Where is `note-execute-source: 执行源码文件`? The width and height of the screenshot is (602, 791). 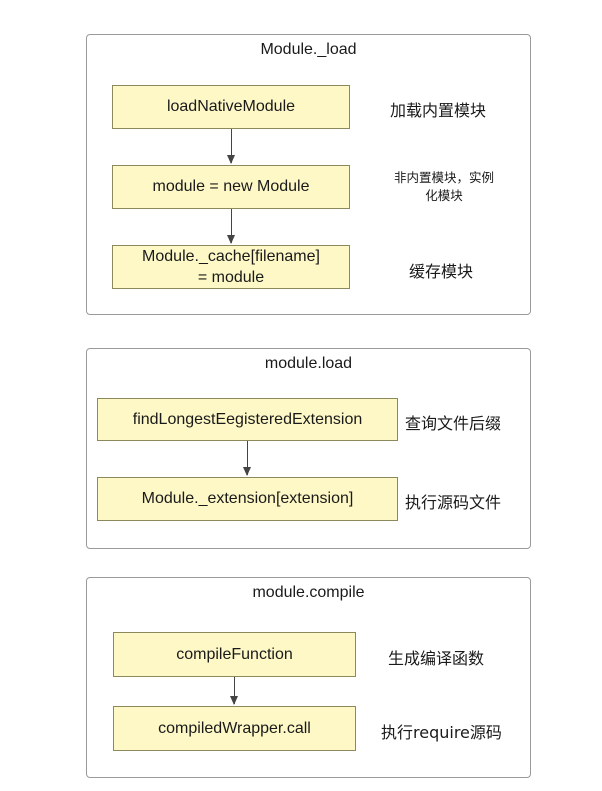 note-execute-source: 执行源码文件 is located at coordinates (453, 502).